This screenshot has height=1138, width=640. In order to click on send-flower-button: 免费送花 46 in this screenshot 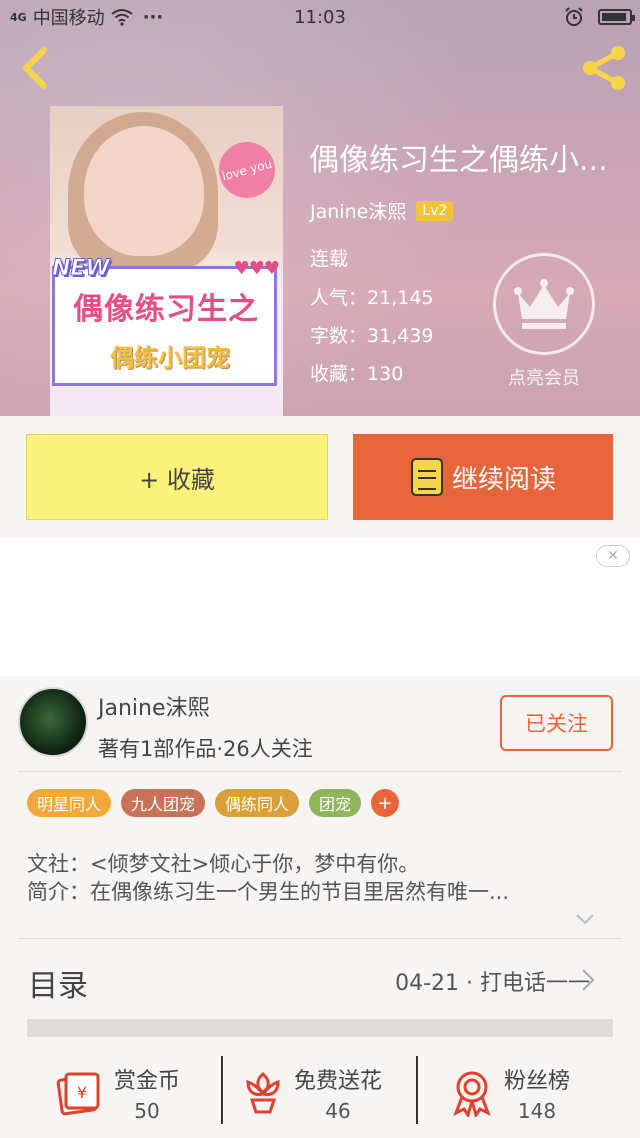, I will do `click(312, 1093)`.